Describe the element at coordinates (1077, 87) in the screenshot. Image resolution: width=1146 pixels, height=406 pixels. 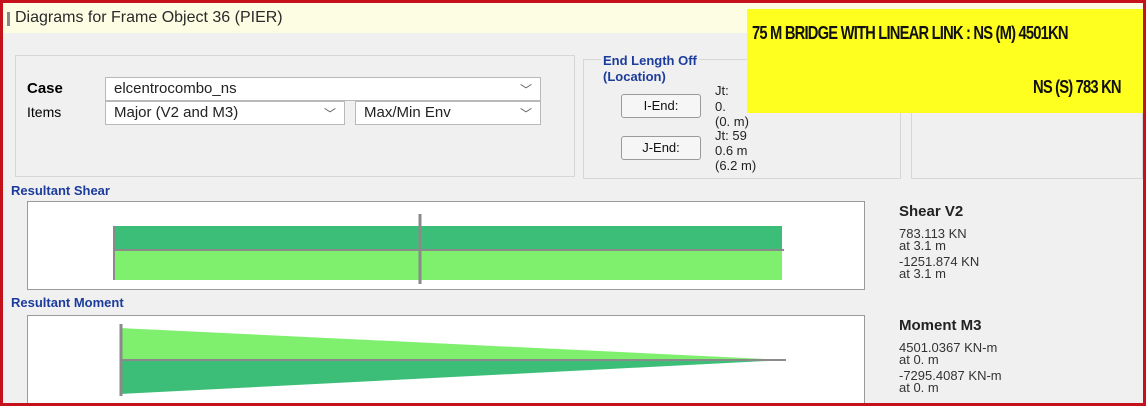
I see `banner-line-shear: NS (S) 783 KN` at that location.